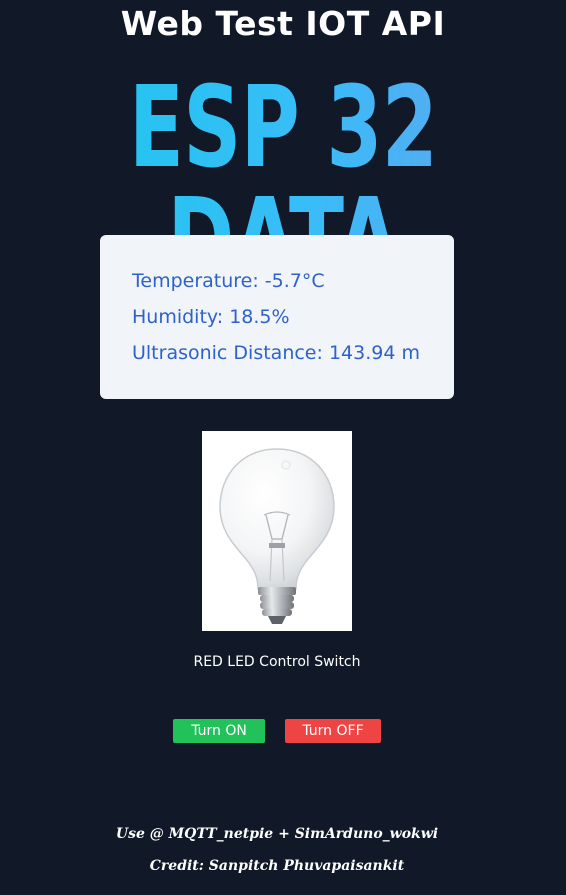 The width and height of the screenshot is (566, 895). Describe the element at coordinates (219, 731) in the screenshot. I see `turn-on-button: Turn ON` at that location.